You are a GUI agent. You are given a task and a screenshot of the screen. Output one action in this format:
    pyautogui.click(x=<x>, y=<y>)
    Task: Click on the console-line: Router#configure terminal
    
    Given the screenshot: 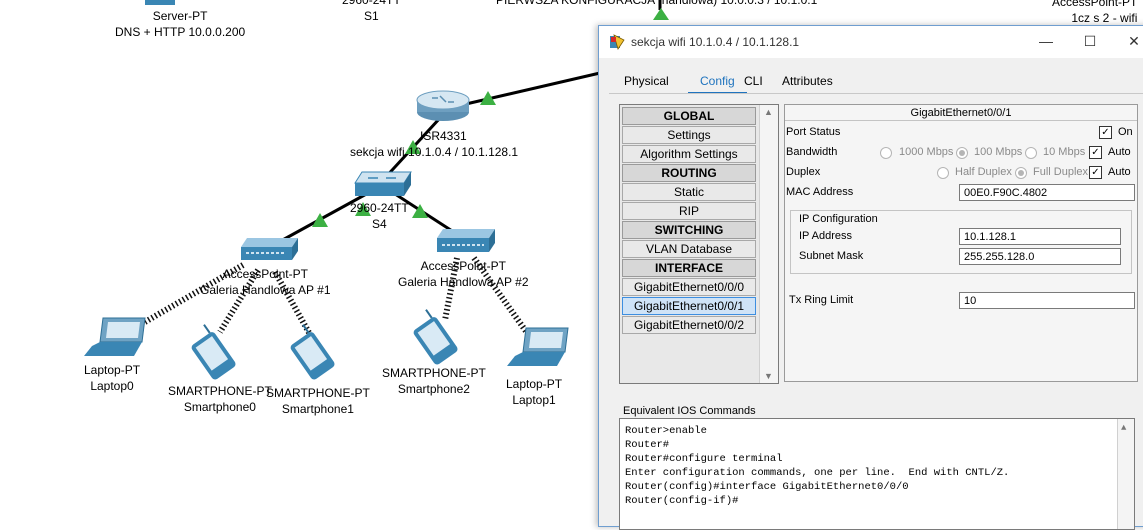 What is the action you would take?
    pyautogui.click(x=704, y=459)
    